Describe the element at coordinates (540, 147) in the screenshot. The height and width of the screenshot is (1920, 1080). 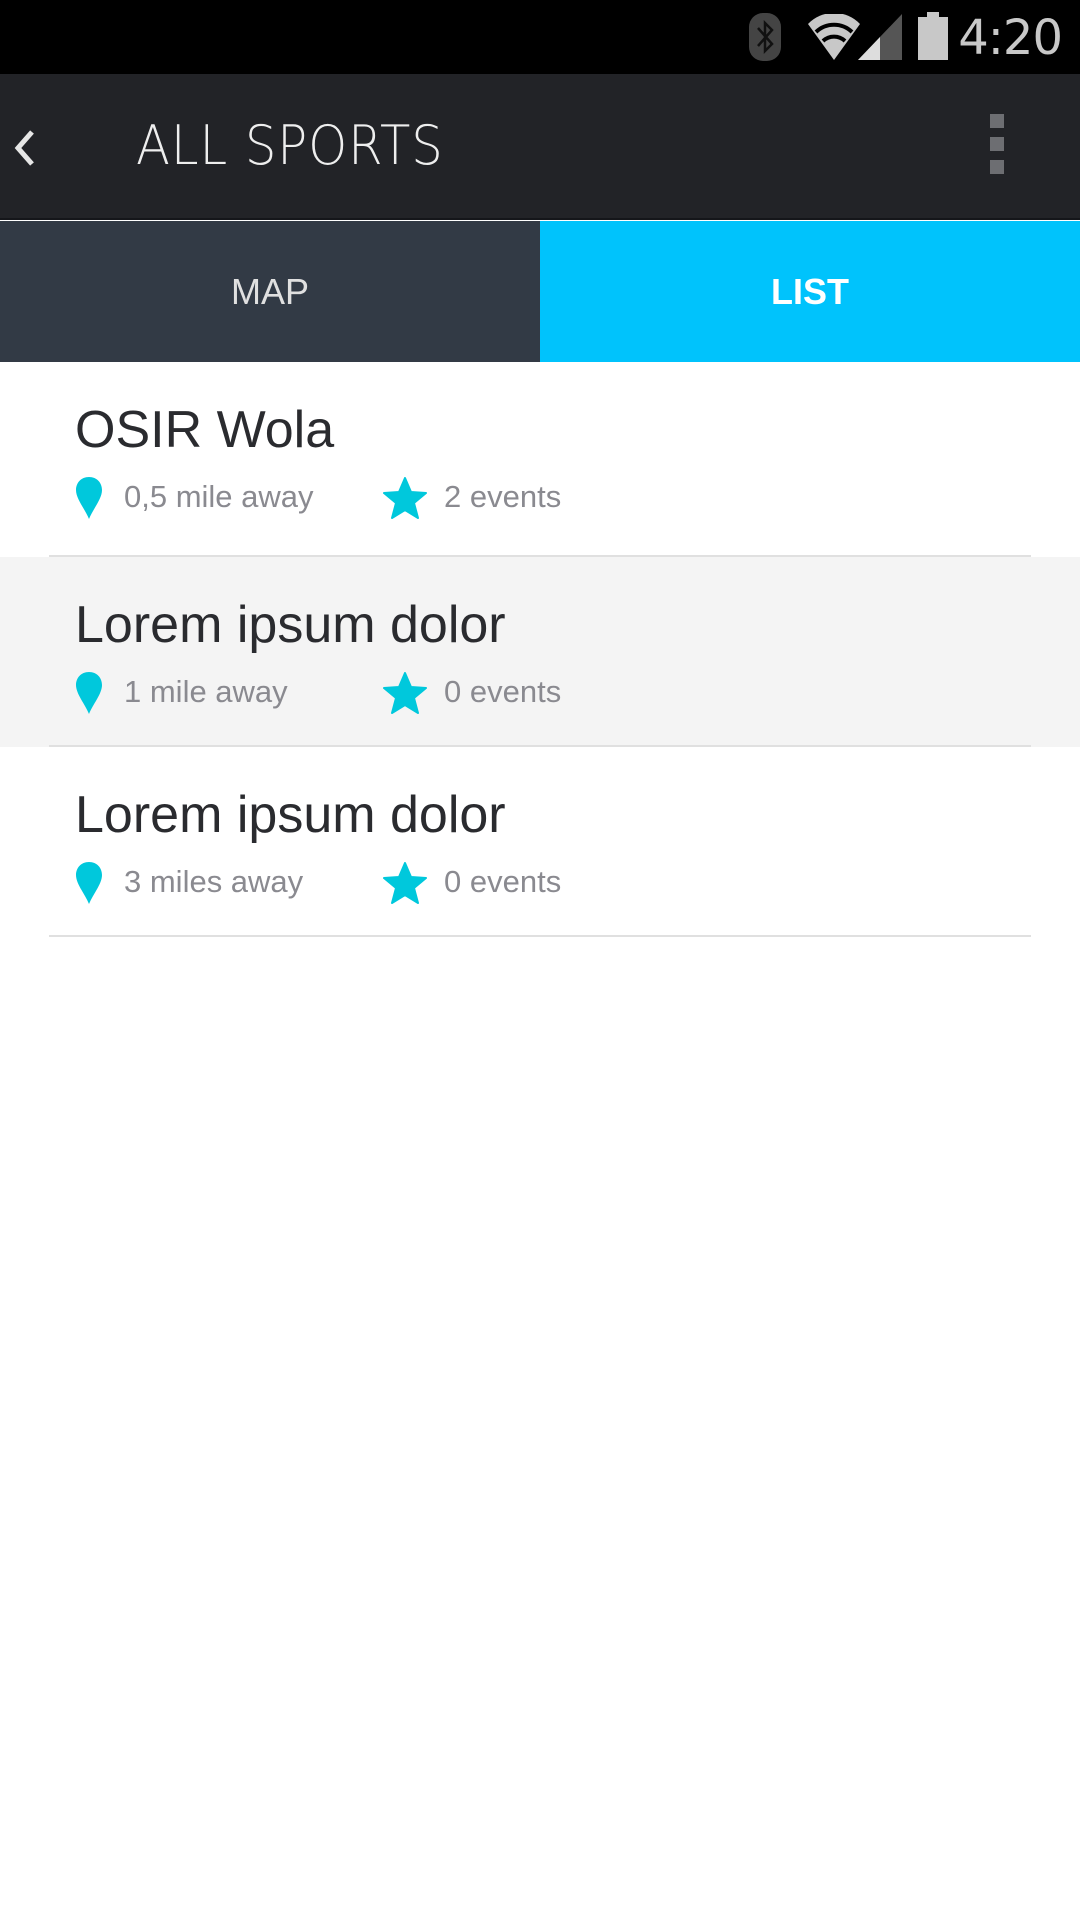
I see `app-bar: ALL SPORTS` at that location.